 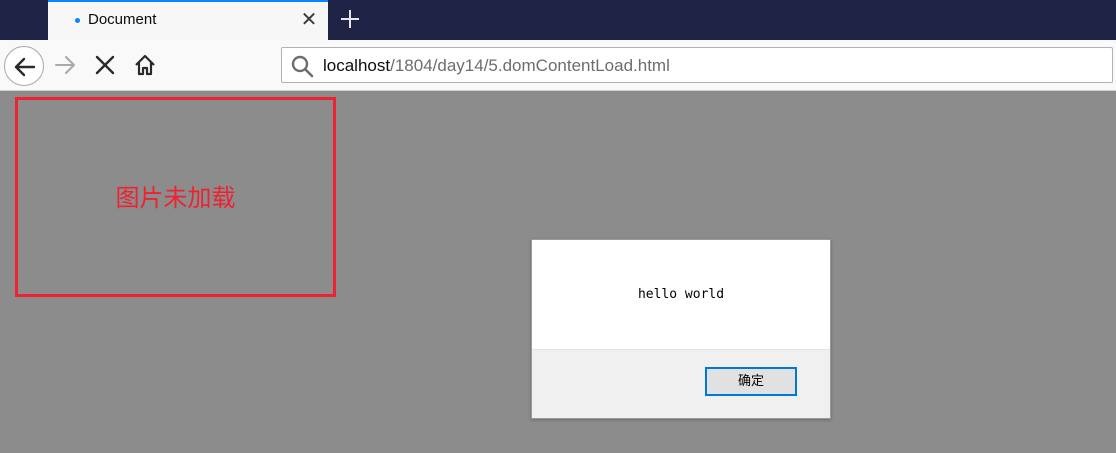 I want to click on forward-button, so click(x=65, y=65).